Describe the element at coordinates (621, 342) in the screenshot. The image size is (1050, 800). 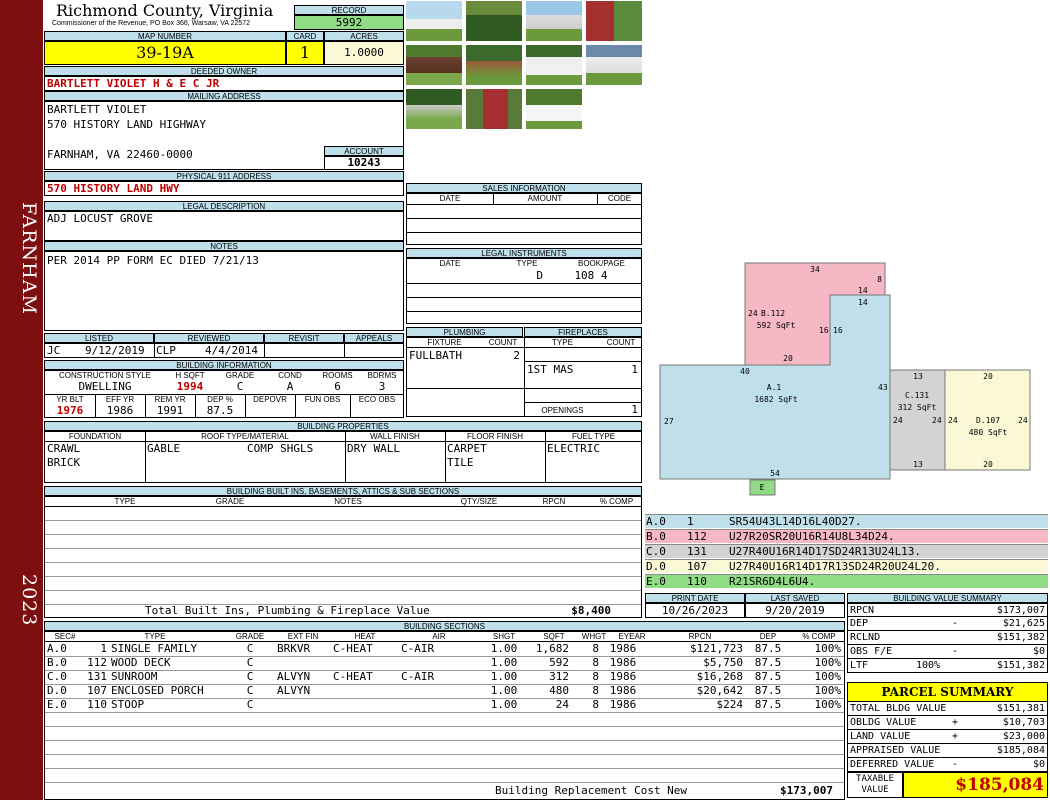
I see `fire-h-count: COUNT` at that location.